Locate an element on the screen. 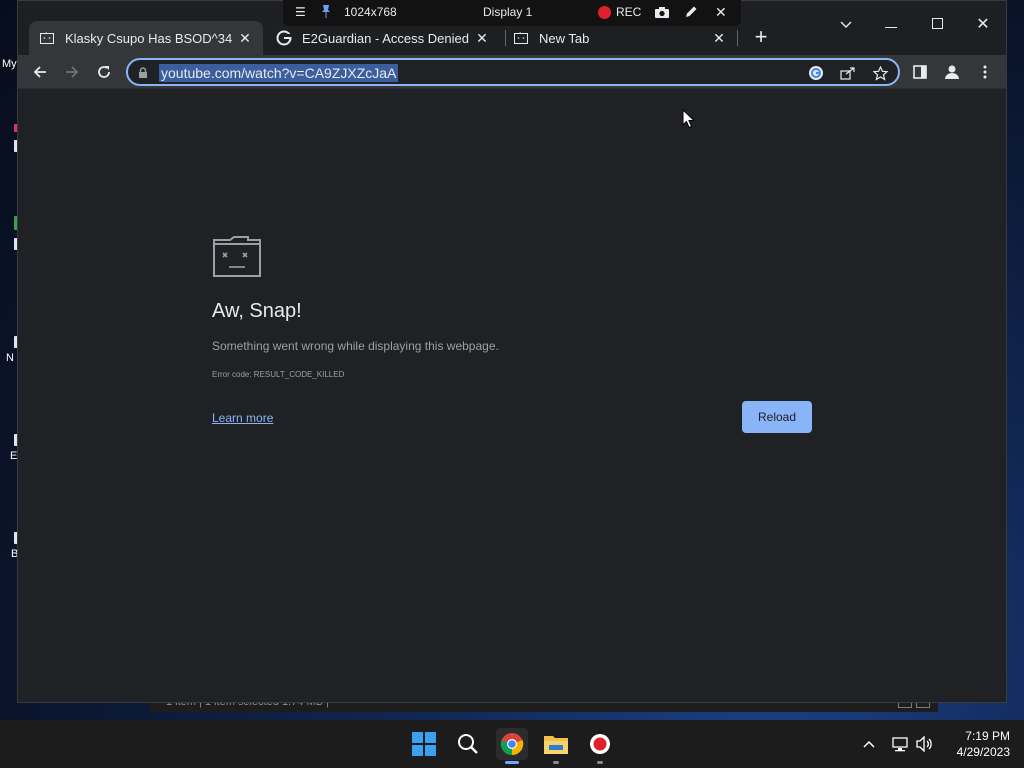 The image size is (1024, 768). desktop-icon-label: My is located at coordinates (9, 64).